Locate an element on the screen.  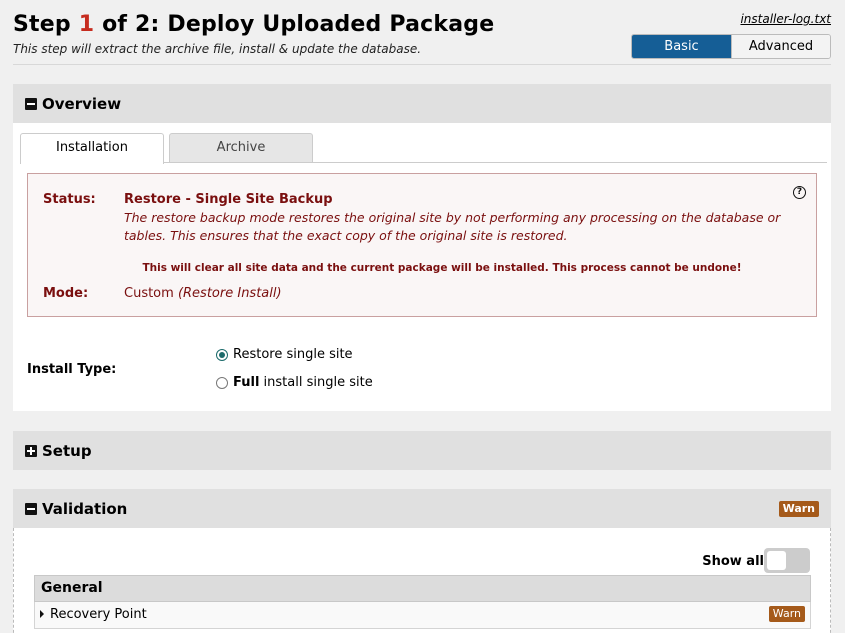
overview-tabs: Installation Archive is located at coordinates (169, 148).